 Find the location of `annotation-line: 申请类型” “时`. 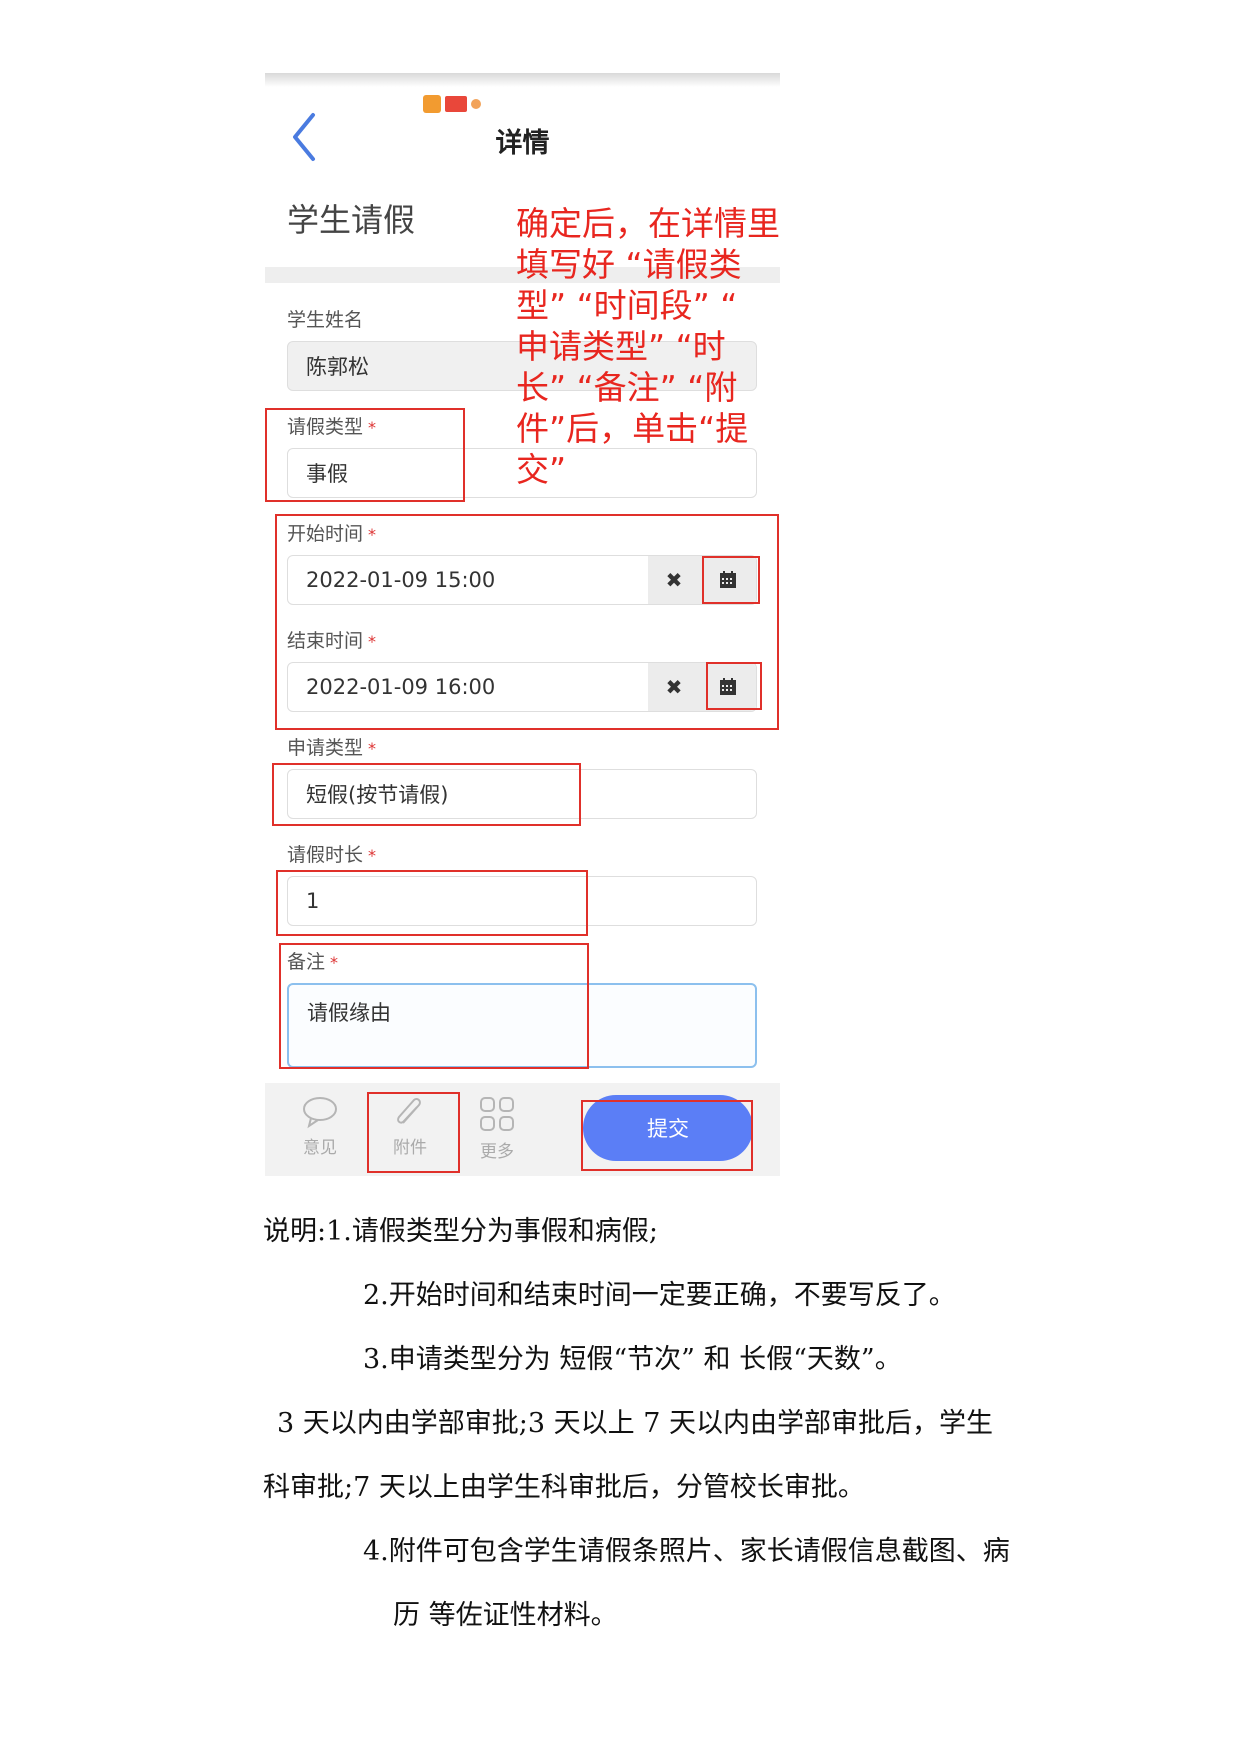

annotation-line: 申请类型” “时 is located at coordinates (621, 346).